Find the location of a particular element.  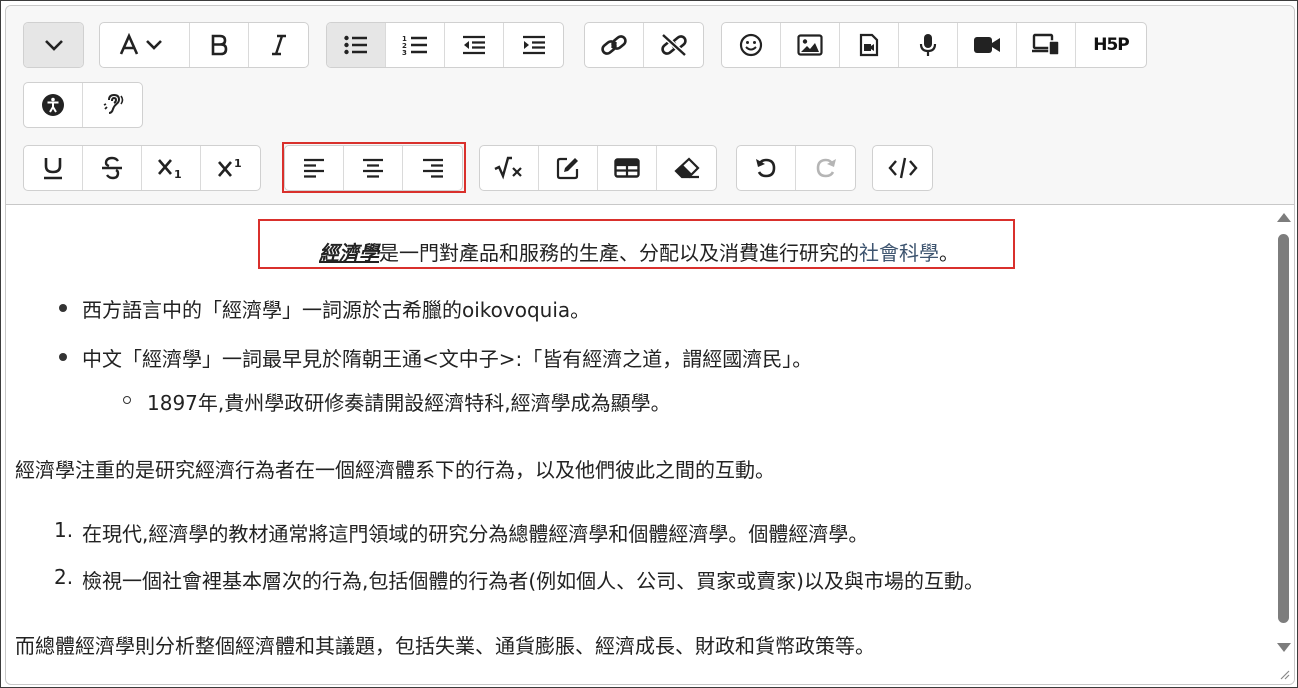

image-button is located at coordinates (810, 45).